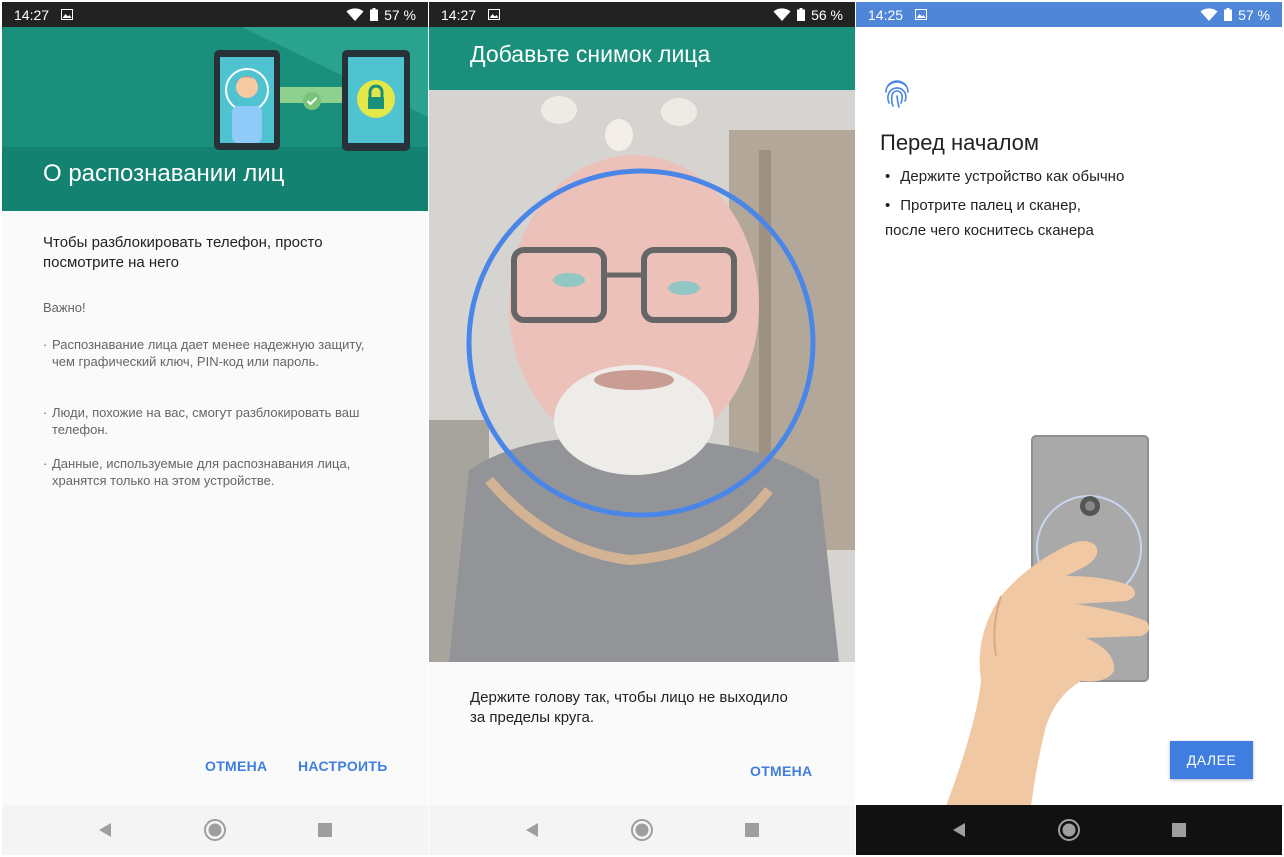 The width and height of the screenshot is (1284, 857). What do you see at coordinates (827, 14) in the screenshot?
I see `battery-level: 56 %` at bounding box center [827, 14].